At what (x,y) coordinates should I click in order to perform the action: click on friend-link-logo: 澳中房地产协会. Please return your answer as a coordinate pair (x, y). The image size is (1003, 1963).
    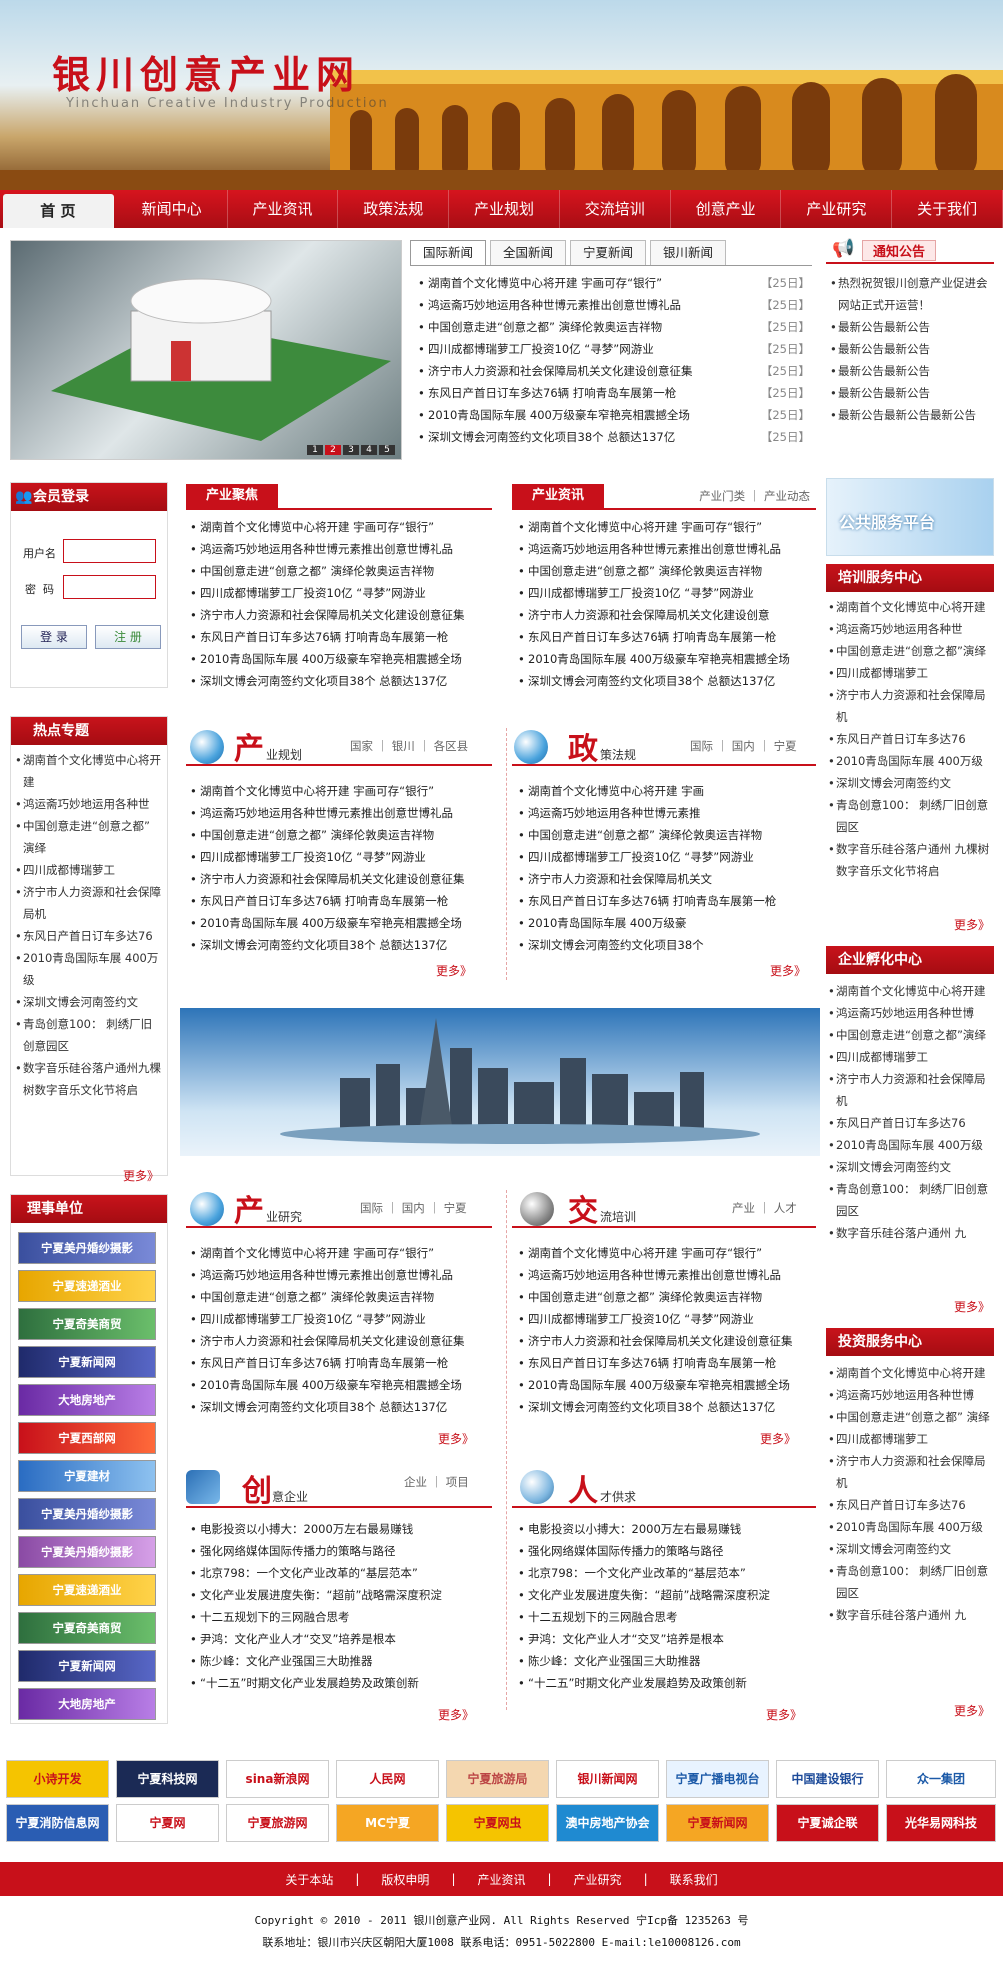
    Looking at the image, I should click on (607, 1823).